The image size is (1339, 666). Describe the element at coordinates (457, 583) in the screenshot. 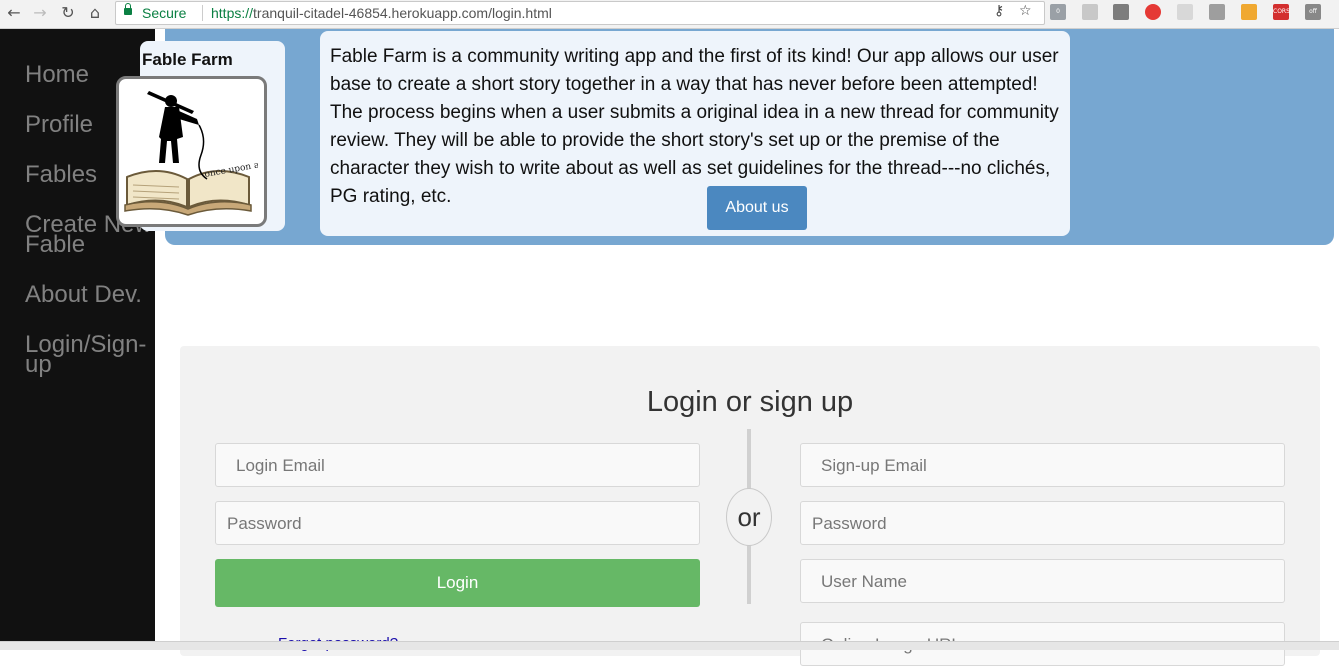

I see `login-button: Login` at that location.